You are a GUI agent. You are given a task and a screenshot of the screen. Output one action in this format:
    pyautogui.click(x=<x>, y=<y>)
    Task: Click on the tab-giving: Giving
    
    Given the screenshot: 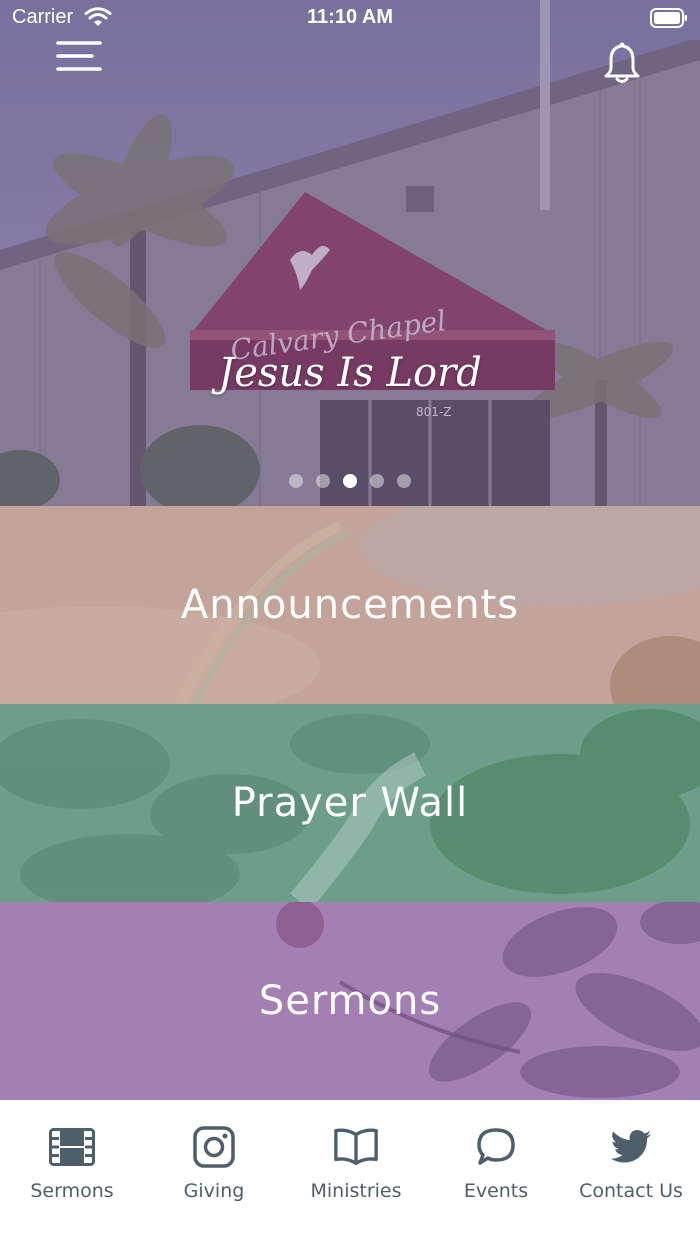 What is the action you would take?
    pyautogui.click(x=214, y=1160)
    